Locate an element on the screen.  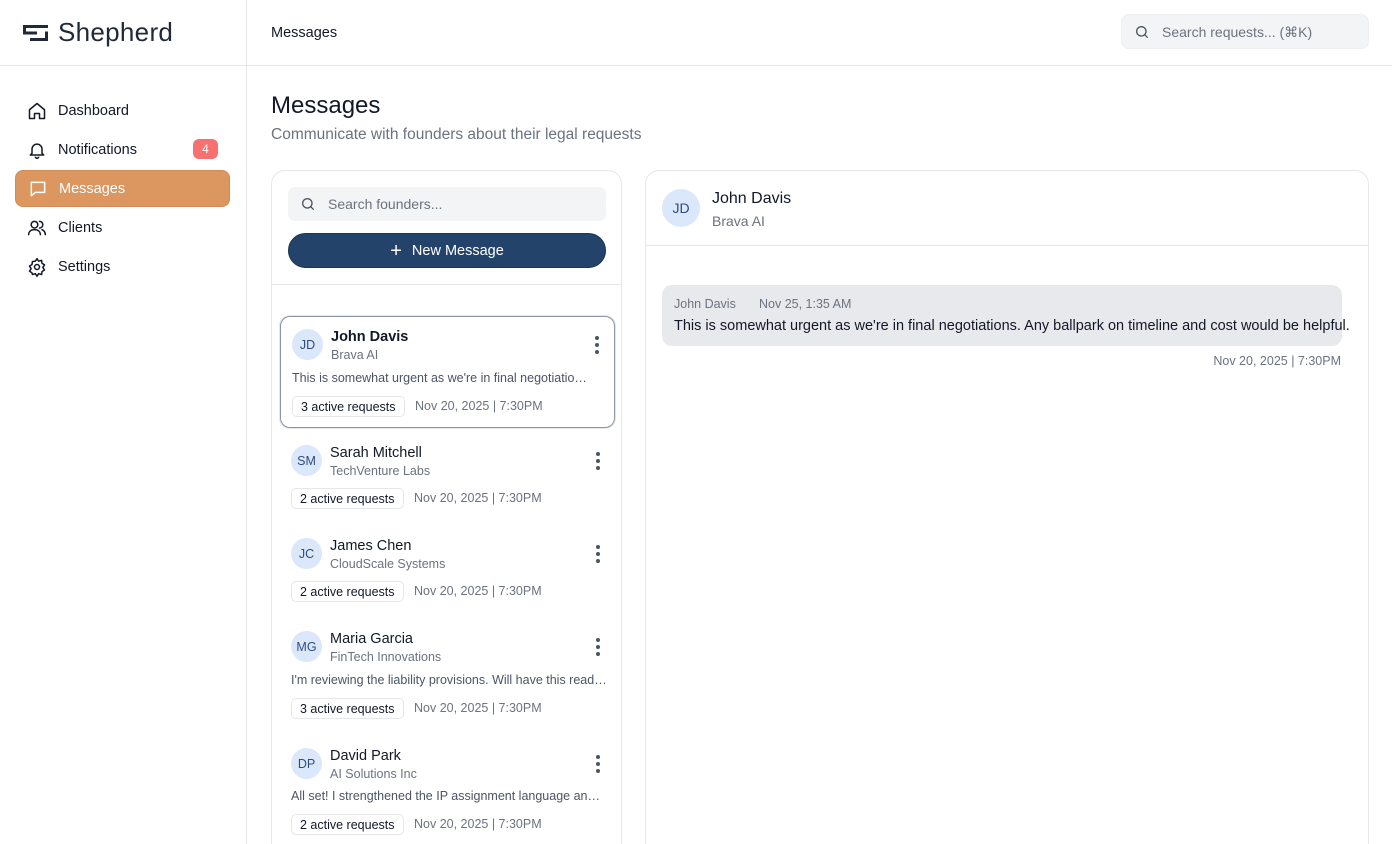
brand: Shepherd is located at coordinates (123, 33).